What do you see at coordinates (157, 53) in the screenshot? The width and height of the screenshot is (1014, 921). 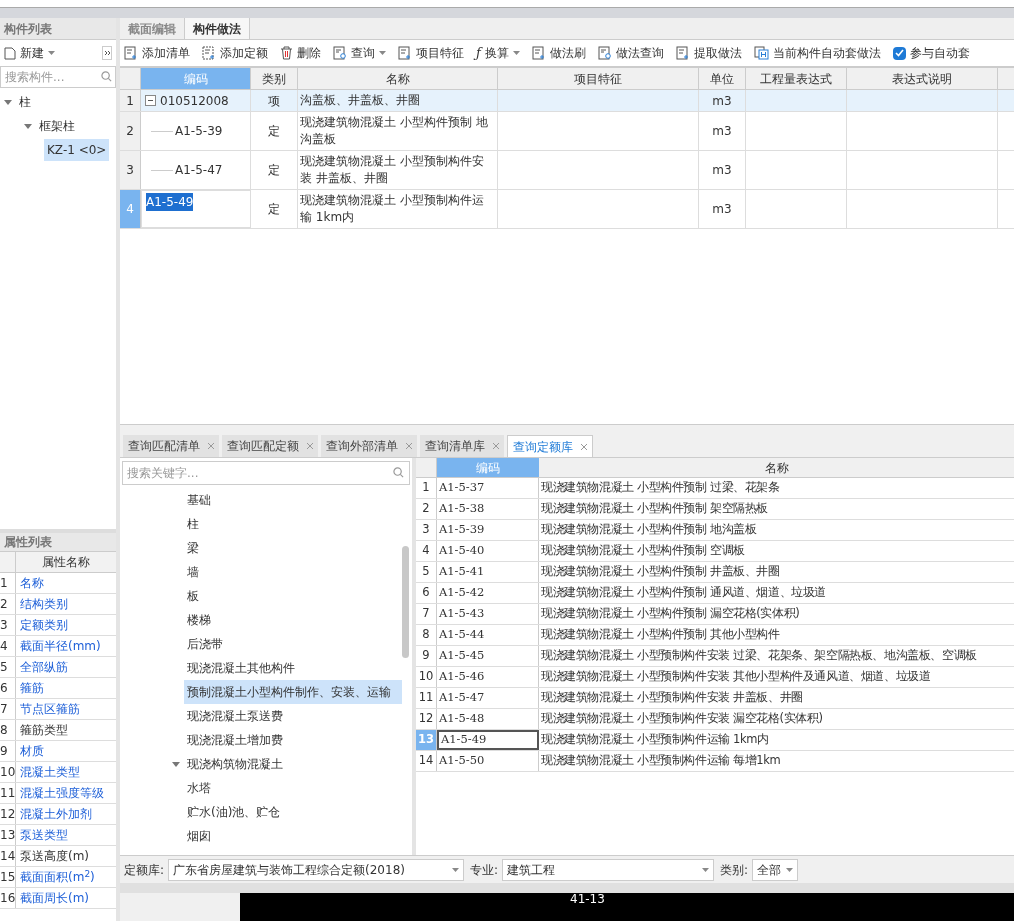 I see `toolbar-button: 添加清单` at bounding box center [157, 53].